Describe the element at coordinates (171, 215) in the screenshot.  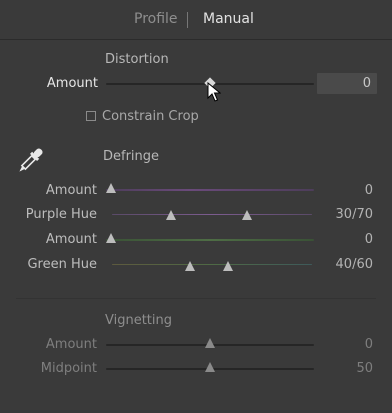
I see `purple-hue-low-thumb` at that location.